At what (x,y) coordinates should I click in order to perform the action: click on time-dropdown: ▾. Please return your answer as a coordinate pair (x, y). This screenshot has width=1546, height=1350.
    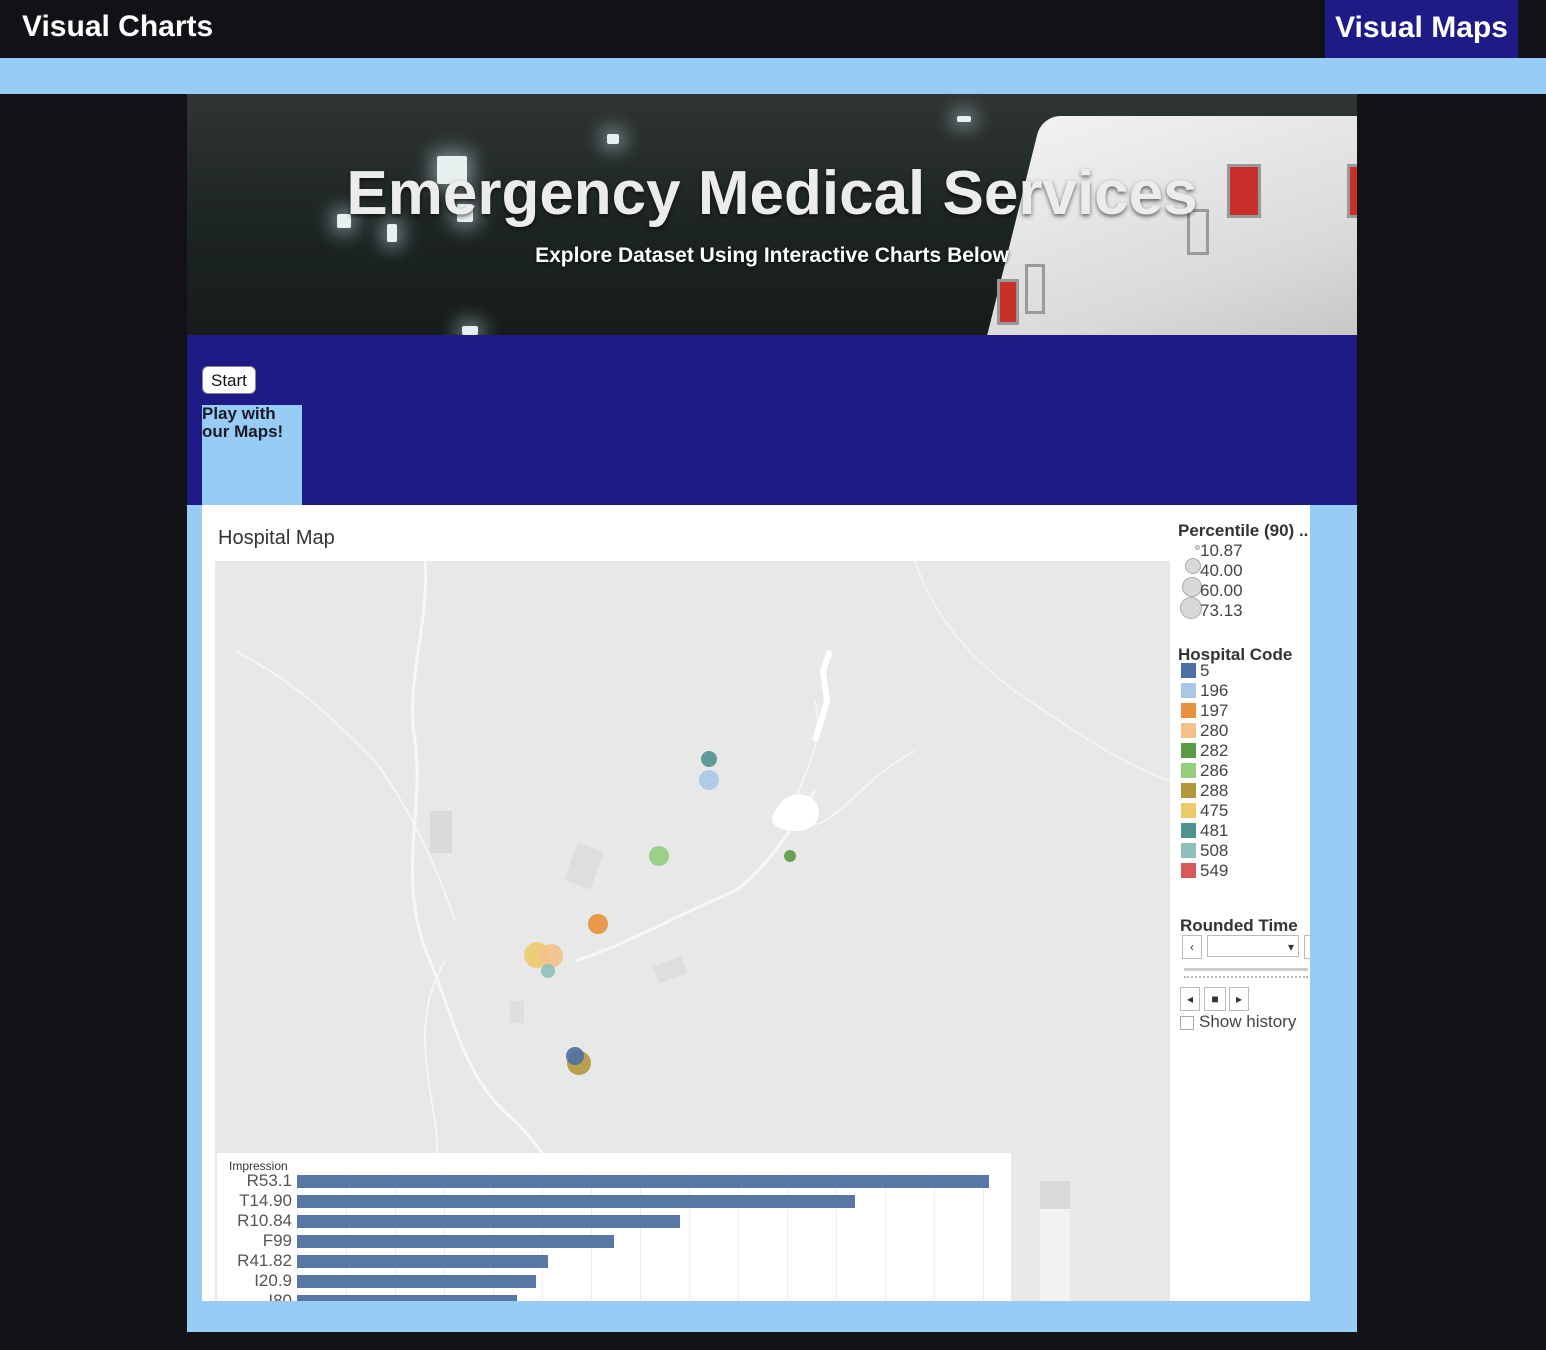
    Looking at the image, I should click on (1253, 946).